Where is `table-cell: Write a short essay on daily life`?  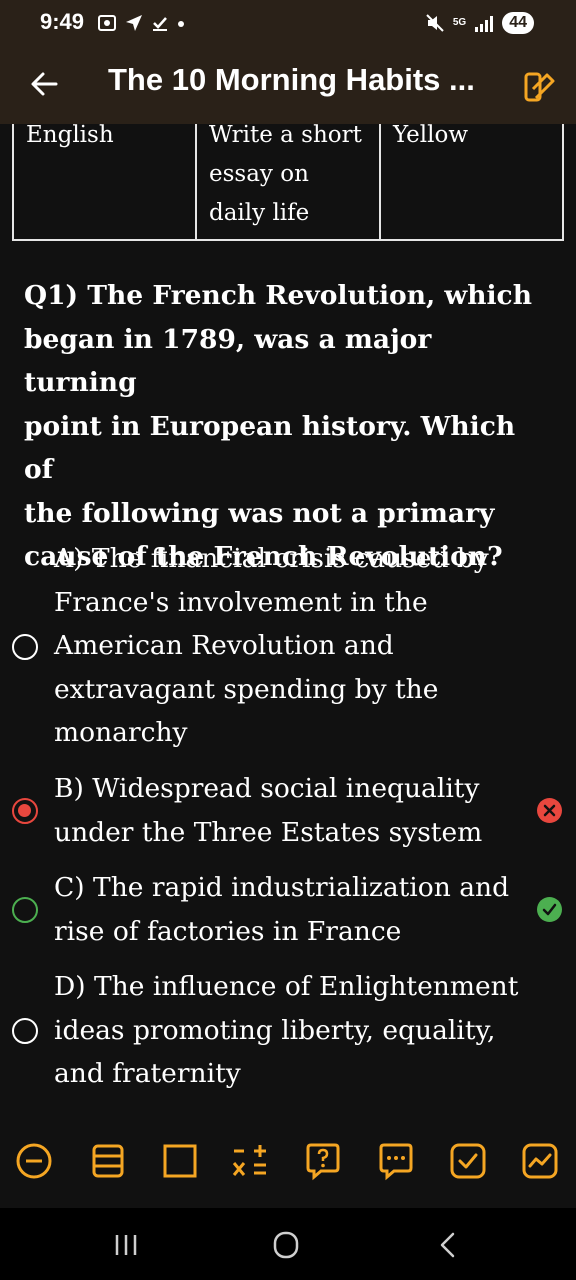
table-cell: Write a short essay on daily life is located at coordinates (289, 180).